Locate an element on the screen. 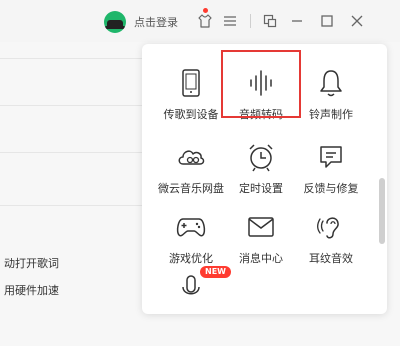 Image resolution: width=400 pixels, height=346 pixels. tool-label: 传歌到设备 is located at coordinates (191, 114).